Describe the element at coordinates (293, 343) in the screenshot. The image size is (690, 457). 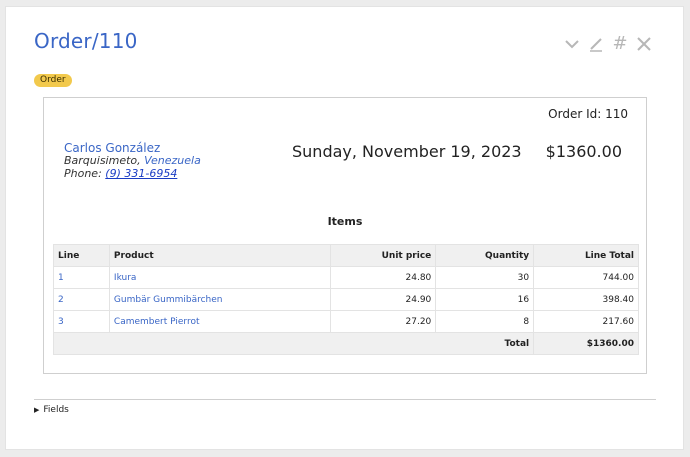
I see `footer-total-label: Total` at that location.